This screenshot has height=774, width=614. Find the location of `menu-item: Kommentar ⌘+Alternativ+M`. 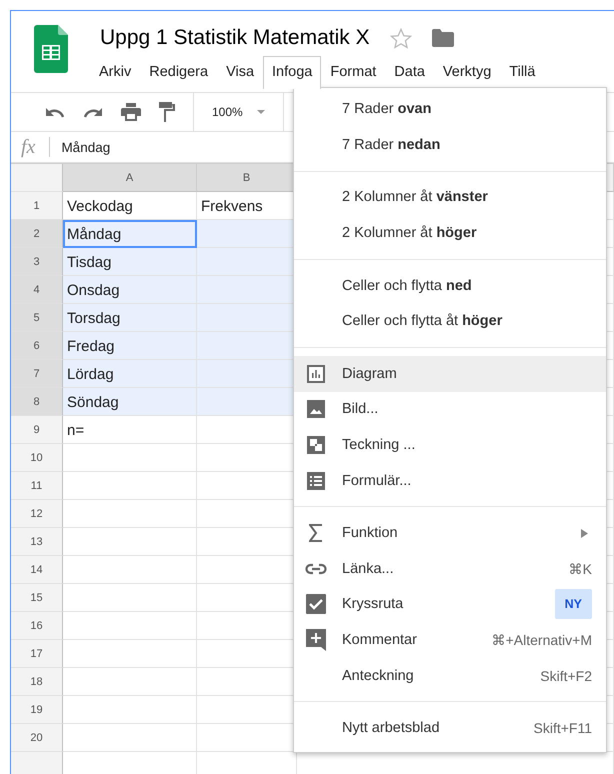

menu-item: Kommentar ⌘+Alternativ+M is located at coordinates (450, 640).